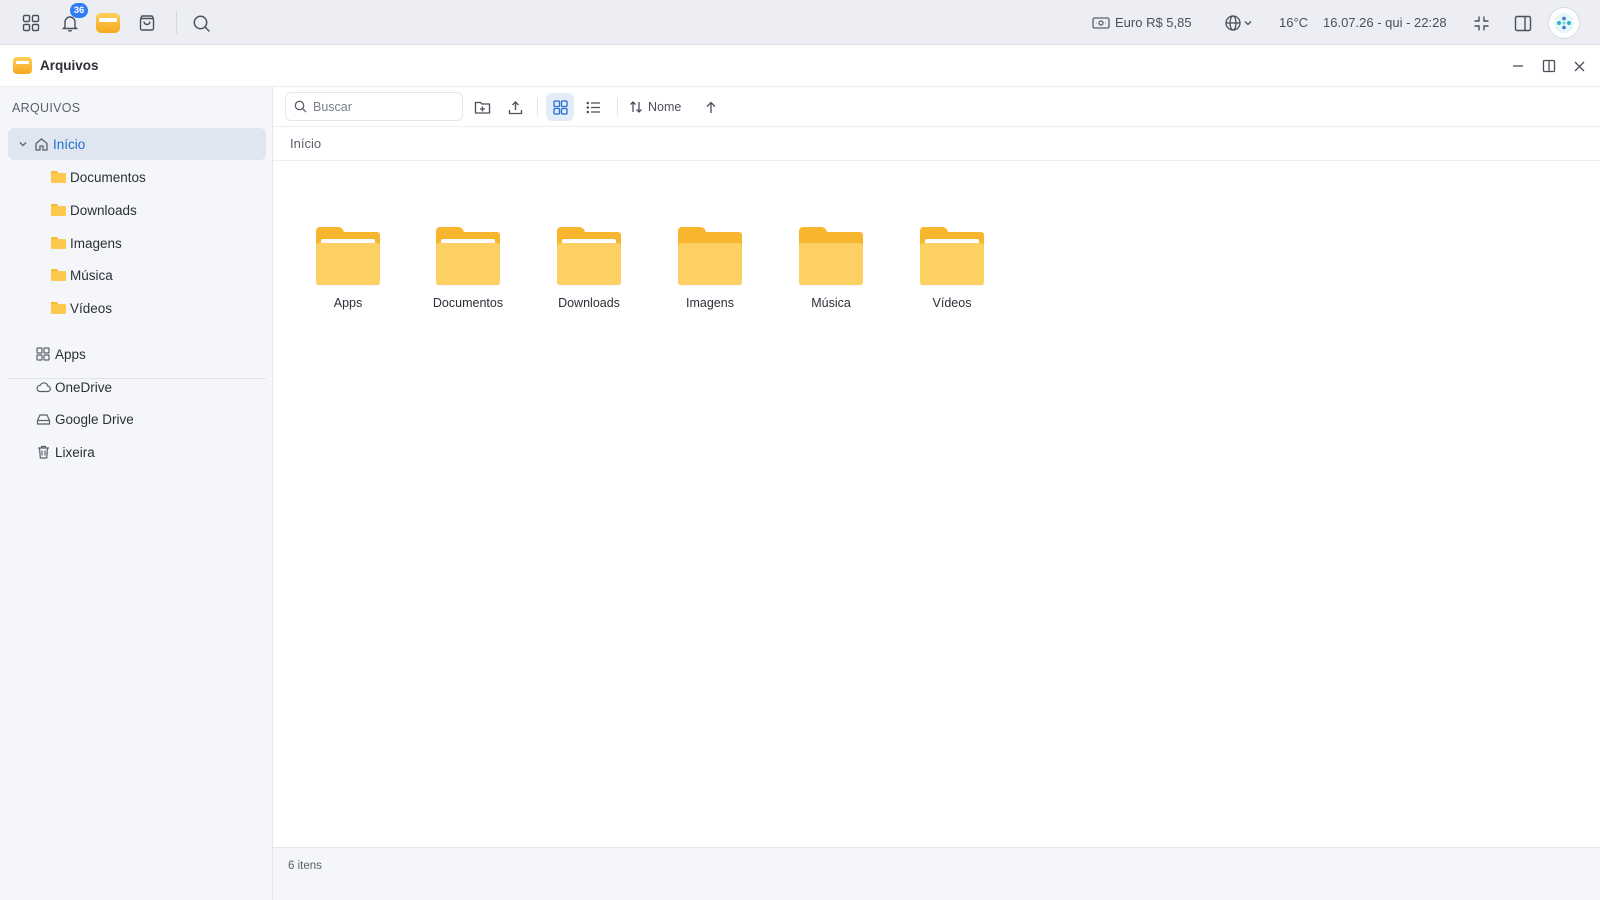  I want to click on close-button, so click(1579, 66).